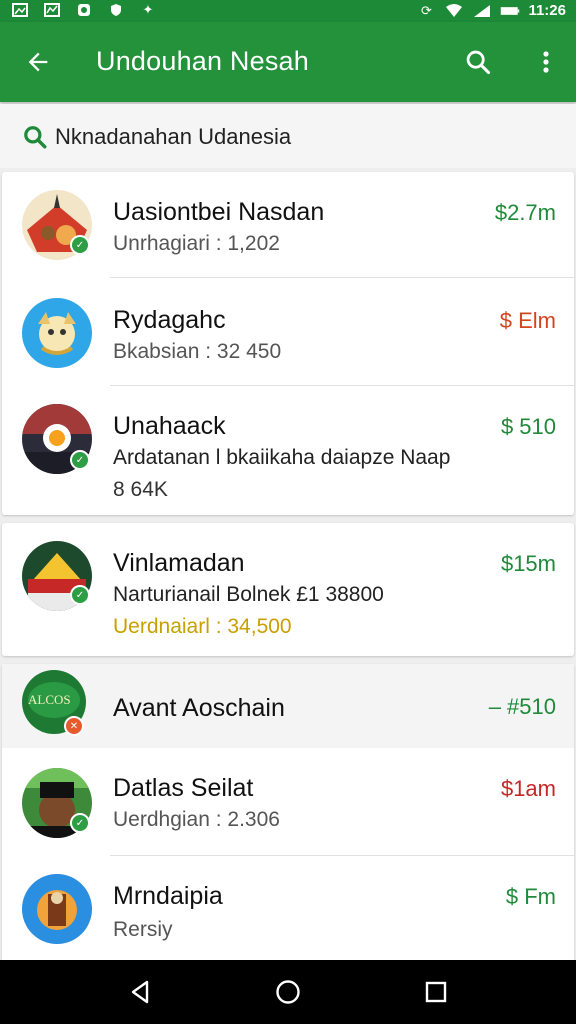 The width and height of the screenshot is (576, 1024). I want to click on search-button, so click(478, 62).